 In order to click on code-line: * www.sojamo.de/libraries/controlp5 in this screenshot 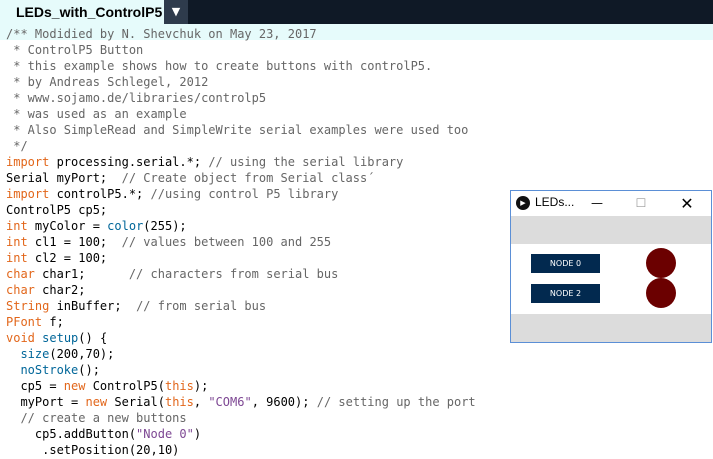, I will do `click(241, 98)`.